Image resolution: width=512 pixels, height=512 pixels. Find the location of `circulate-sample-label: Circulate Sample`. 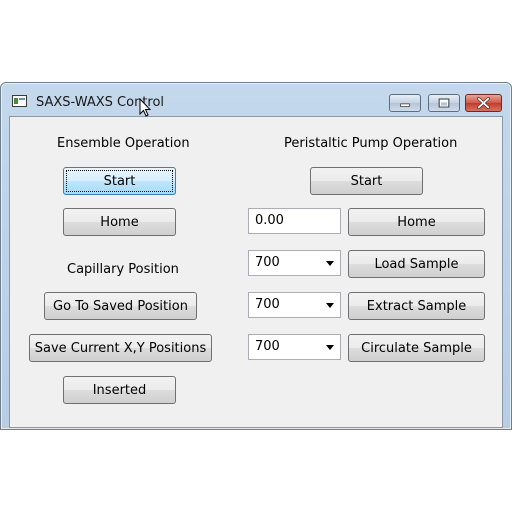

circulate-sample-label: Circulate Sample is located at coordinates (416, 348).